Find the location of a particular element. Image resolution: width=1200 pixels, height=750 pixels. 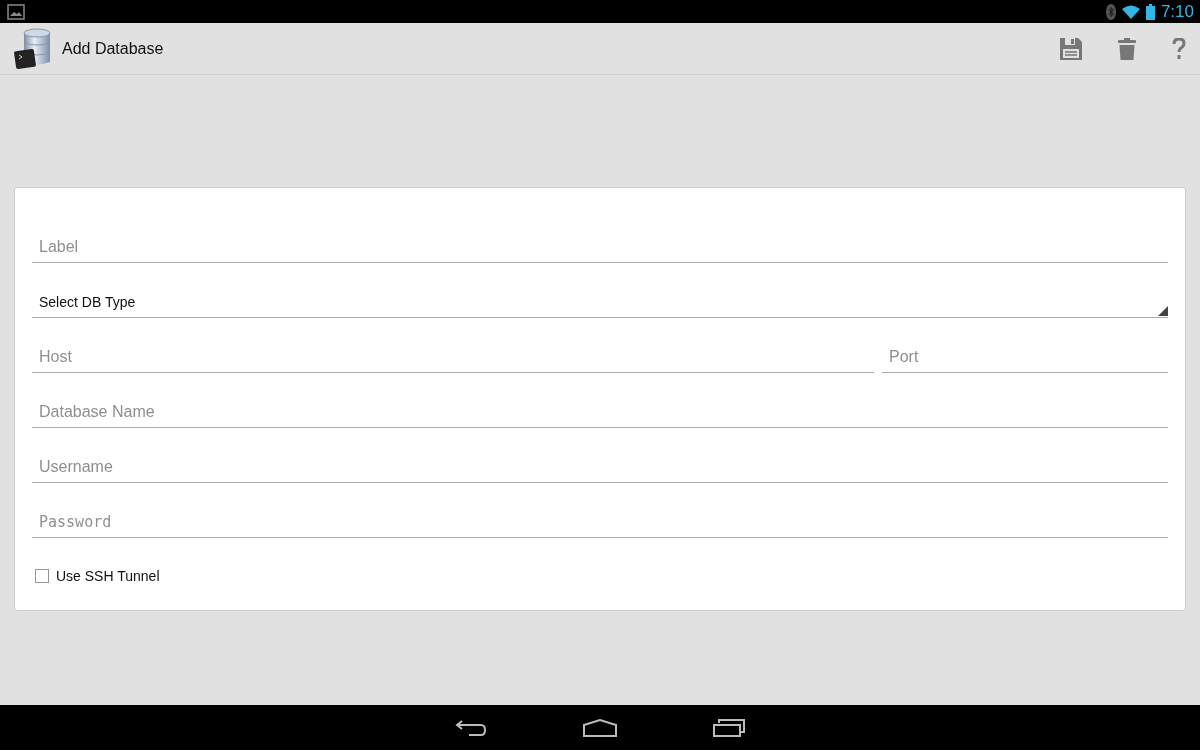

screen-title: Add Database is located at coordinates (113, 48).